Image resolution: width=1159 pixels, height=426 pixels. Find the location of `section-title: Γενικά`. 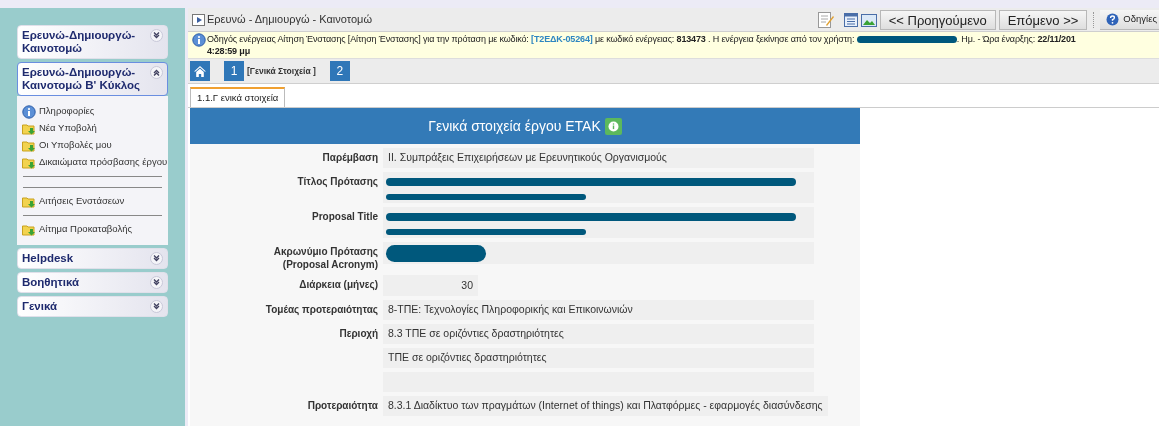

section-title: Γενικά is located at coordinates (40, 306).